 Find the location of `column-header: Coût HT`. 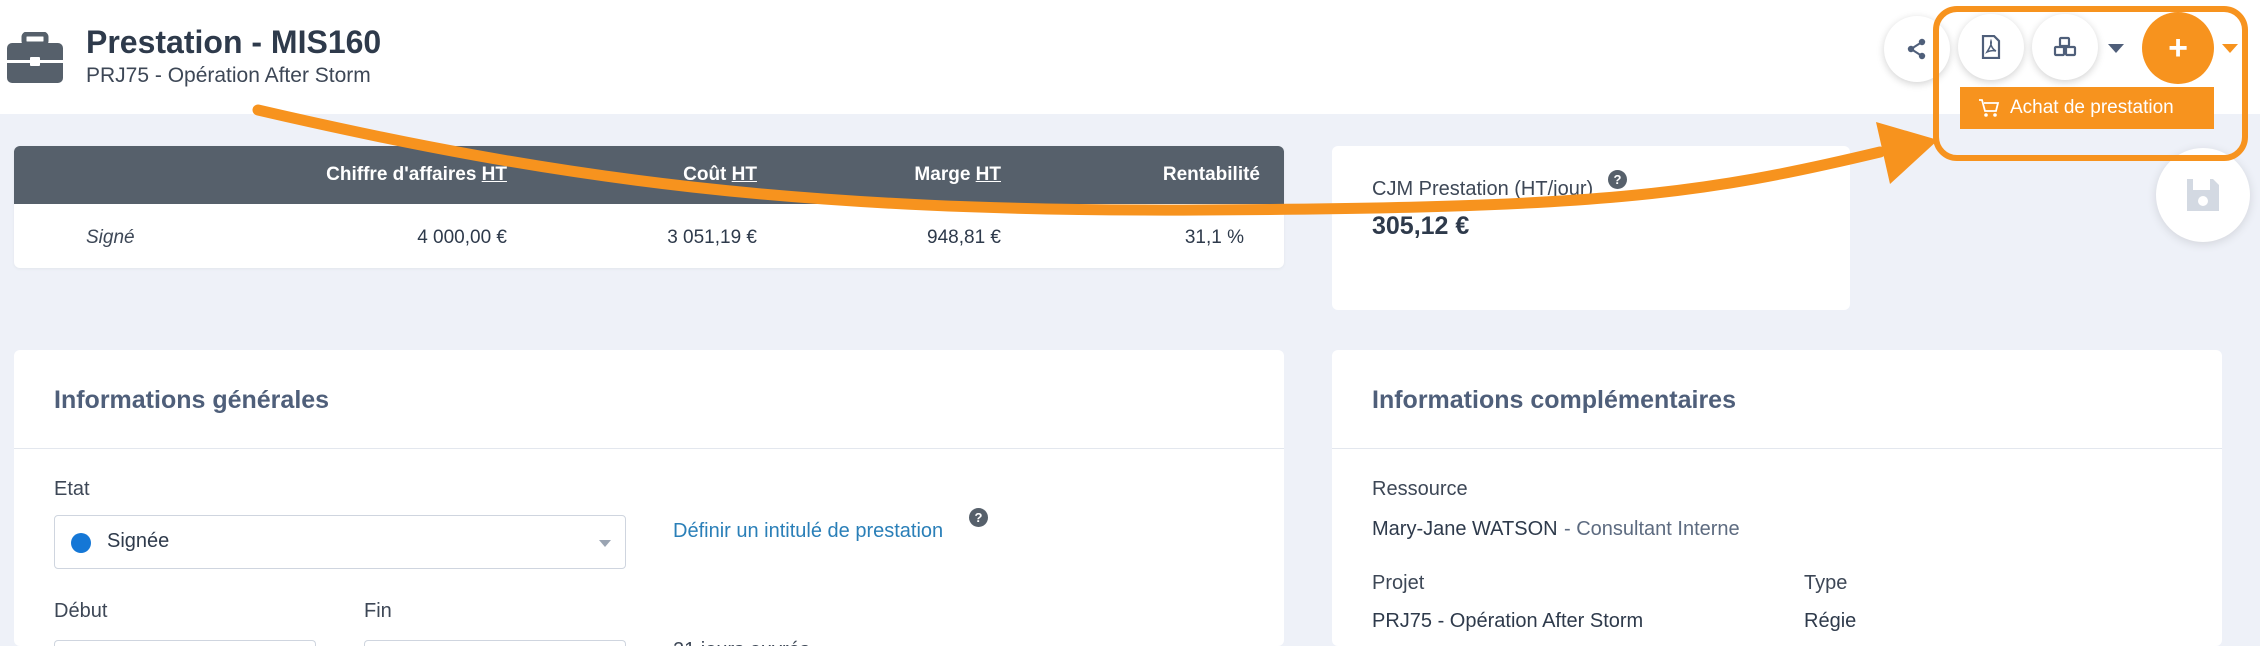

column-header: Coût HT is located at coordinates (720, 174).